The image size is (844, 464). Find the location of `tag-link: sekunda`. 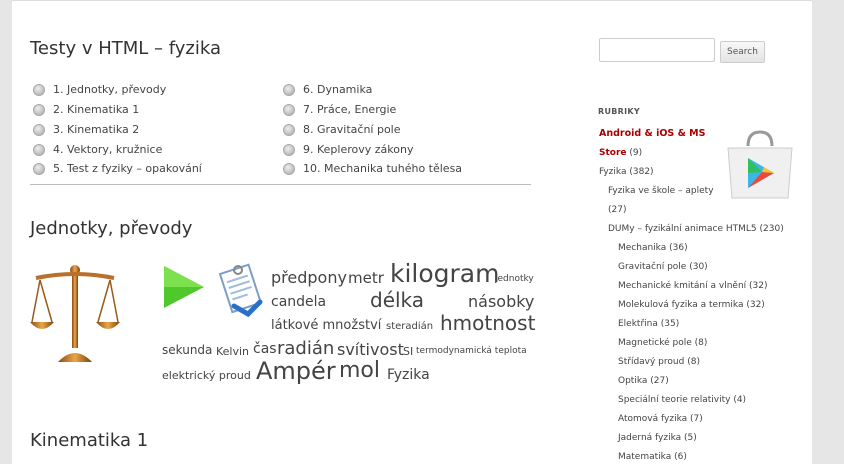

tag-link: sekunda is located at coordinates (187, 350).